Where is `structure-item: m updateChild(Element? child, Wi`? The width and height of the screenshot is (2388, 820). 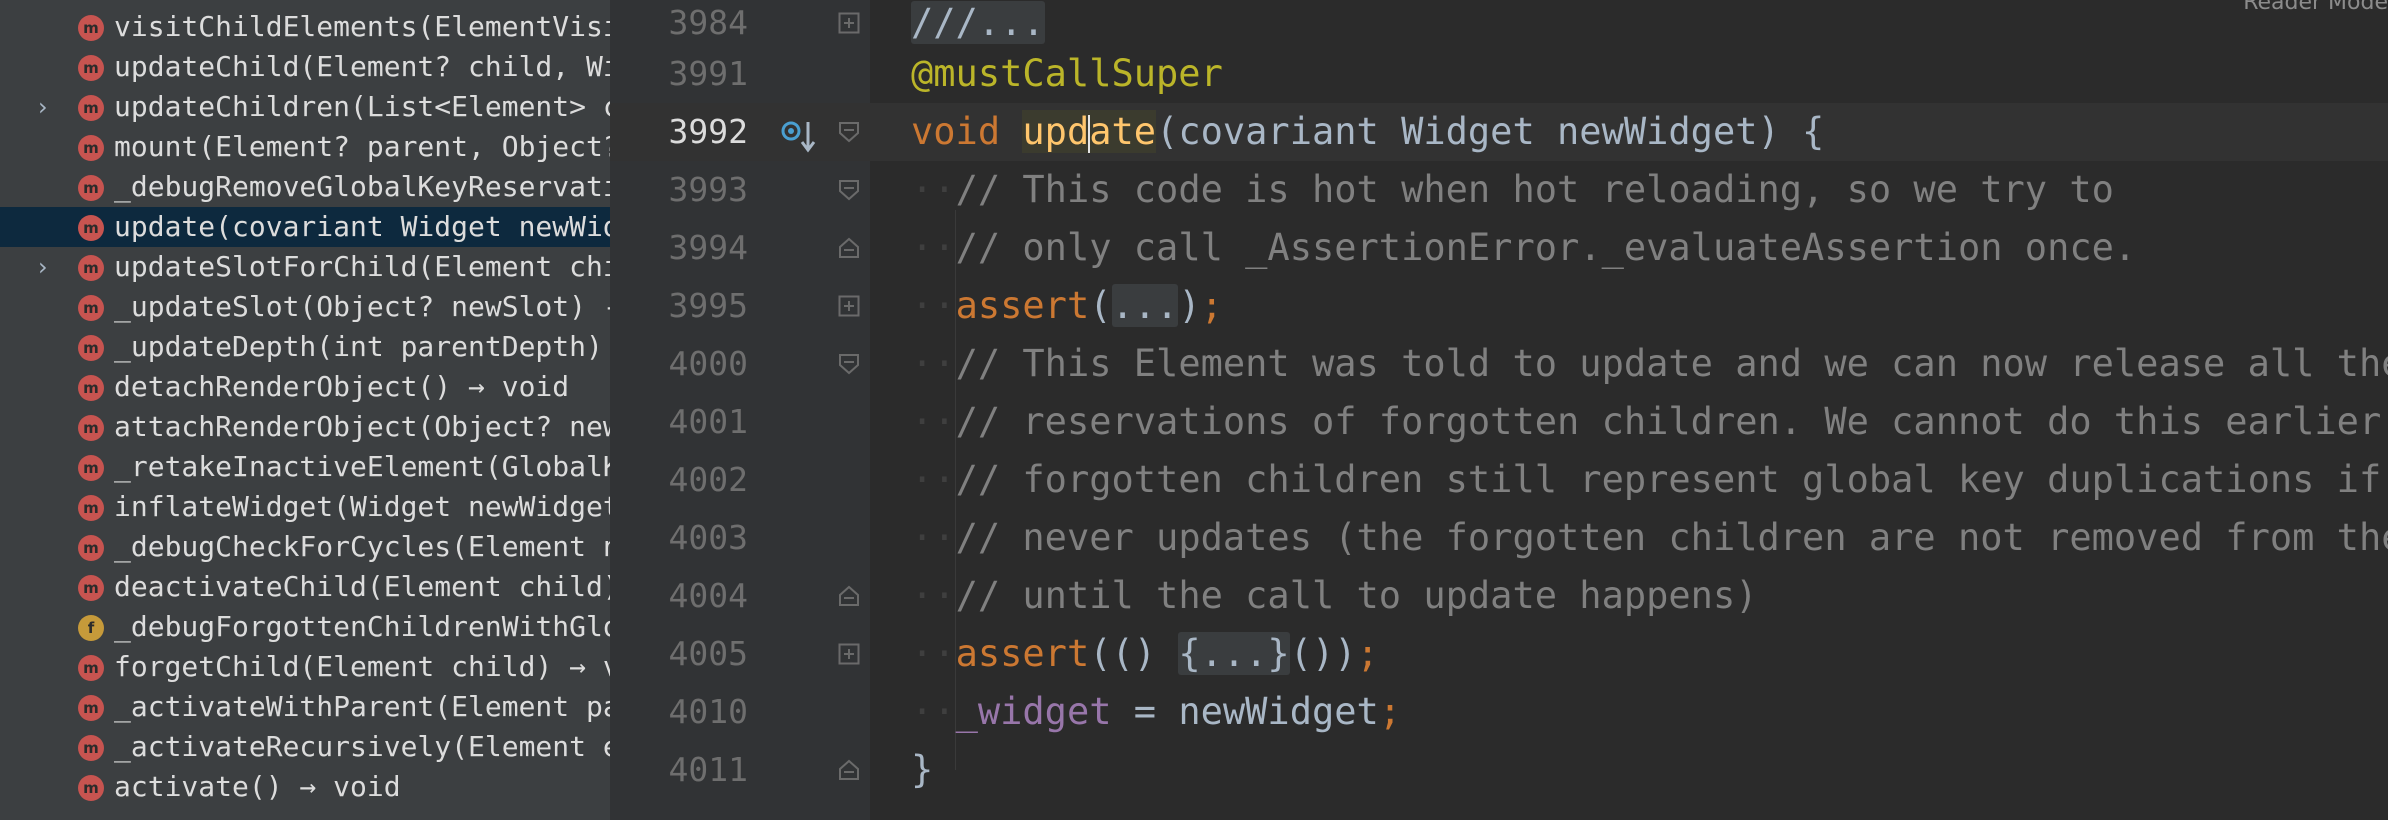 structure-item: m updateChild(Element? child, Wi is located at coordinates (305, 67).